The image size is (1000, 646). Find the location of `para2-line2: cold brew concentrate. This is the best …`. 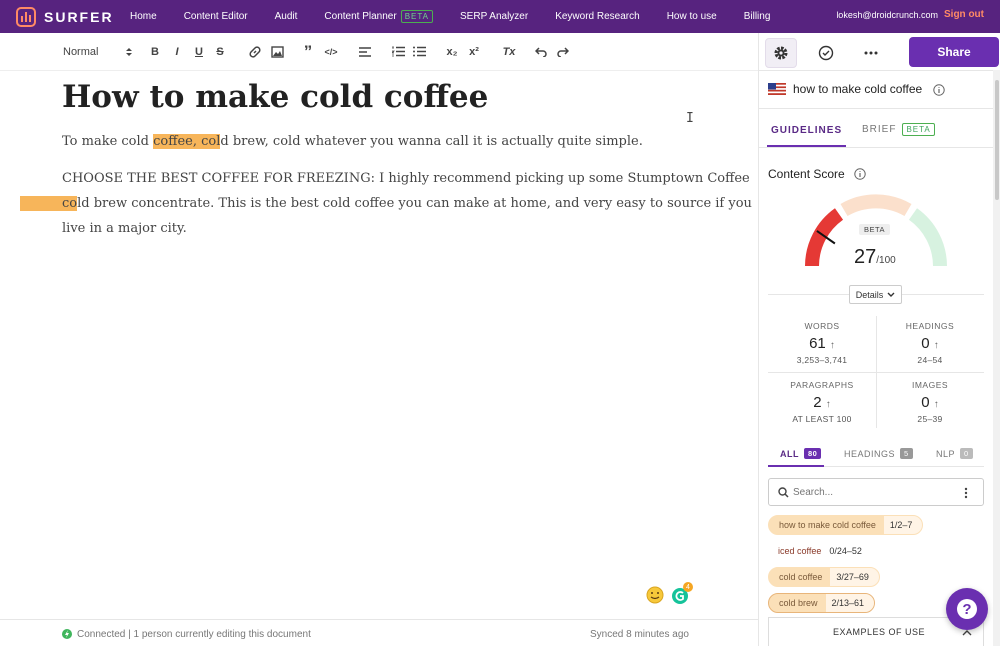

para2-line2: cold brew concentrate. This is the best … is located at coordinates (386, 203).